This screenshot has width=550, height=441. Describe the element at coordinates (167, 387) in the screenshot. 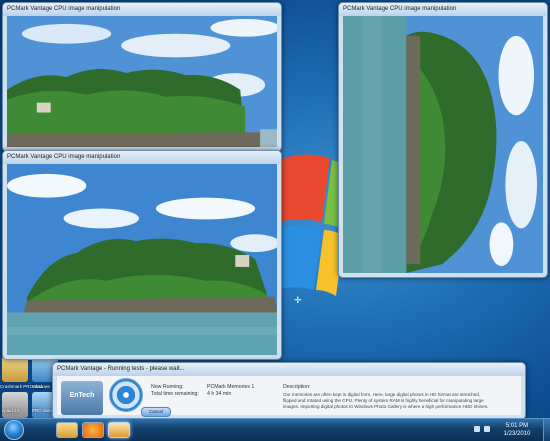

I see `now-running-label: Now Running:` at that location.